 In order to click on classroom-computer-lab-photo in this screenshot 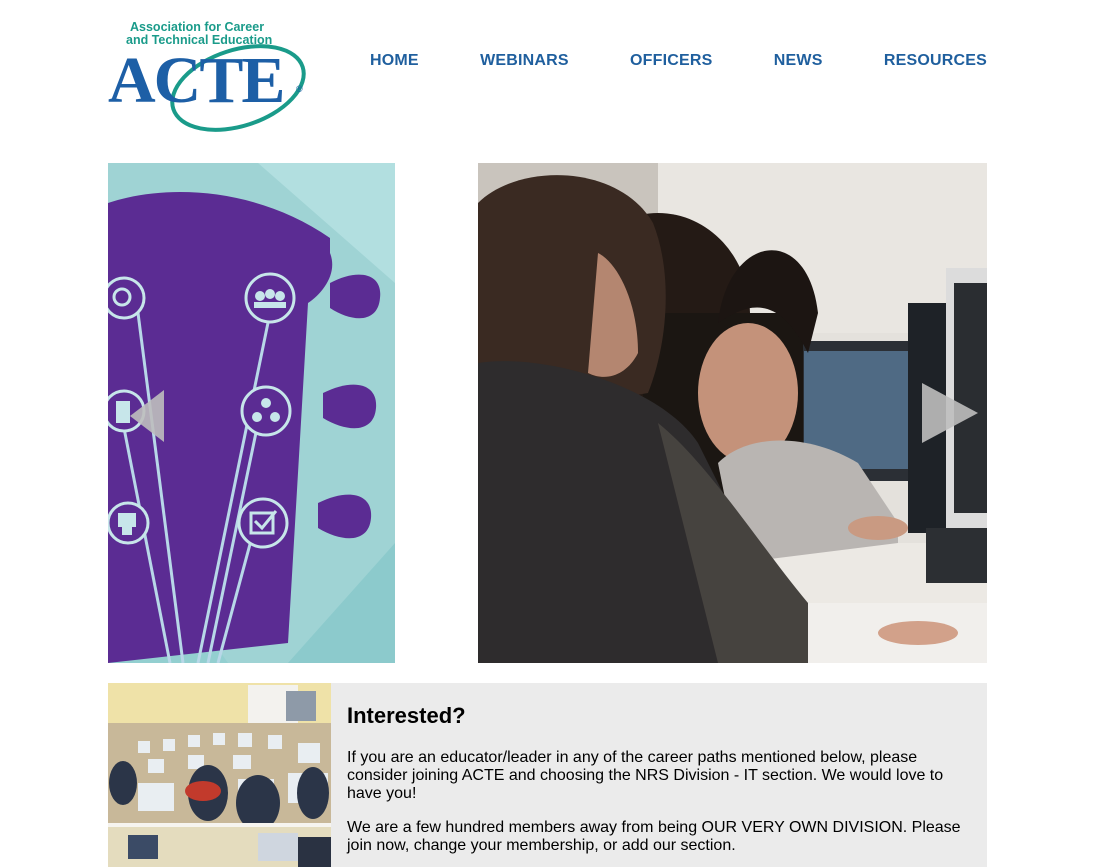, I will do `click(219, 775)`.